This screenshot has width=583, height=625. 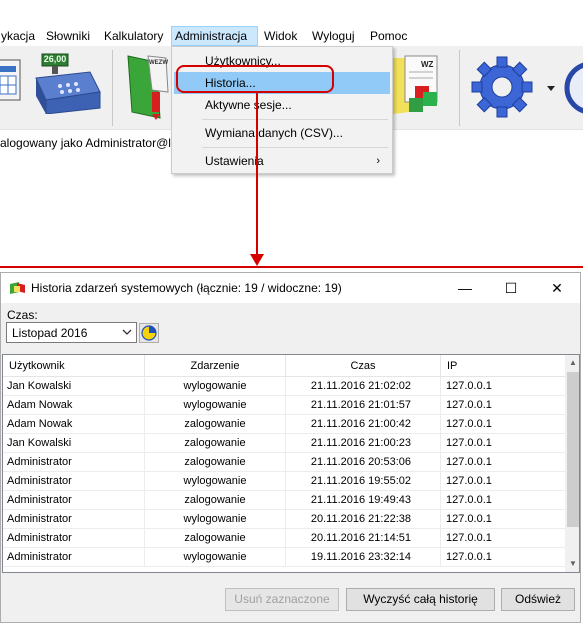 I want to click on pie-chart-icon, so click(x=149, y=333).